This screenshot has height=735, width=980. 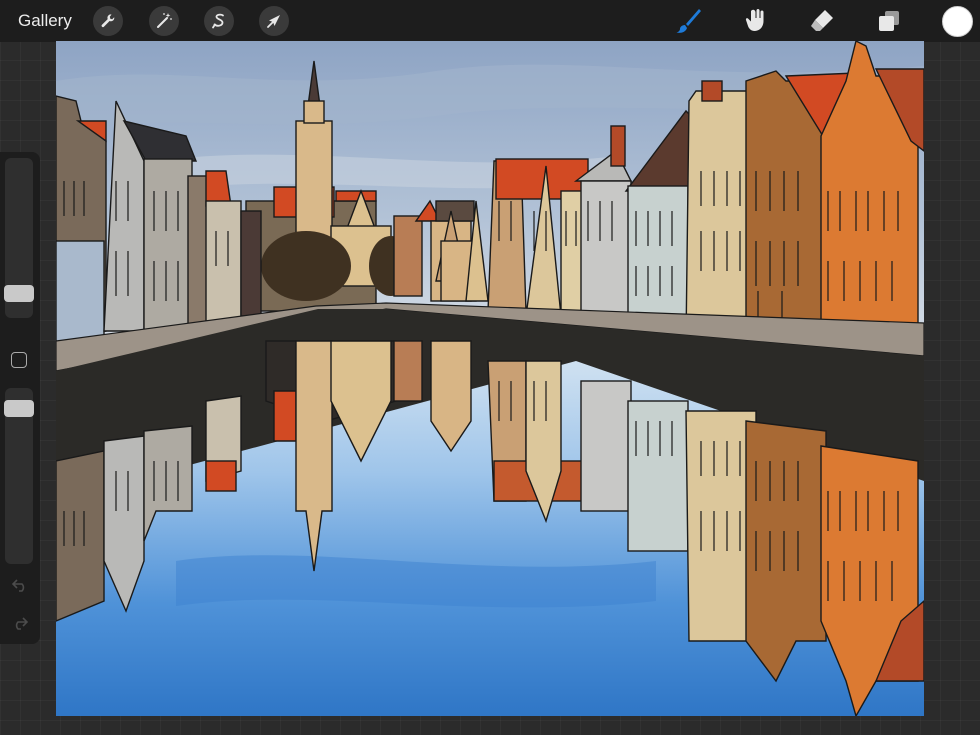 I want to click on adjustments-button, so click(x=164, y=21).